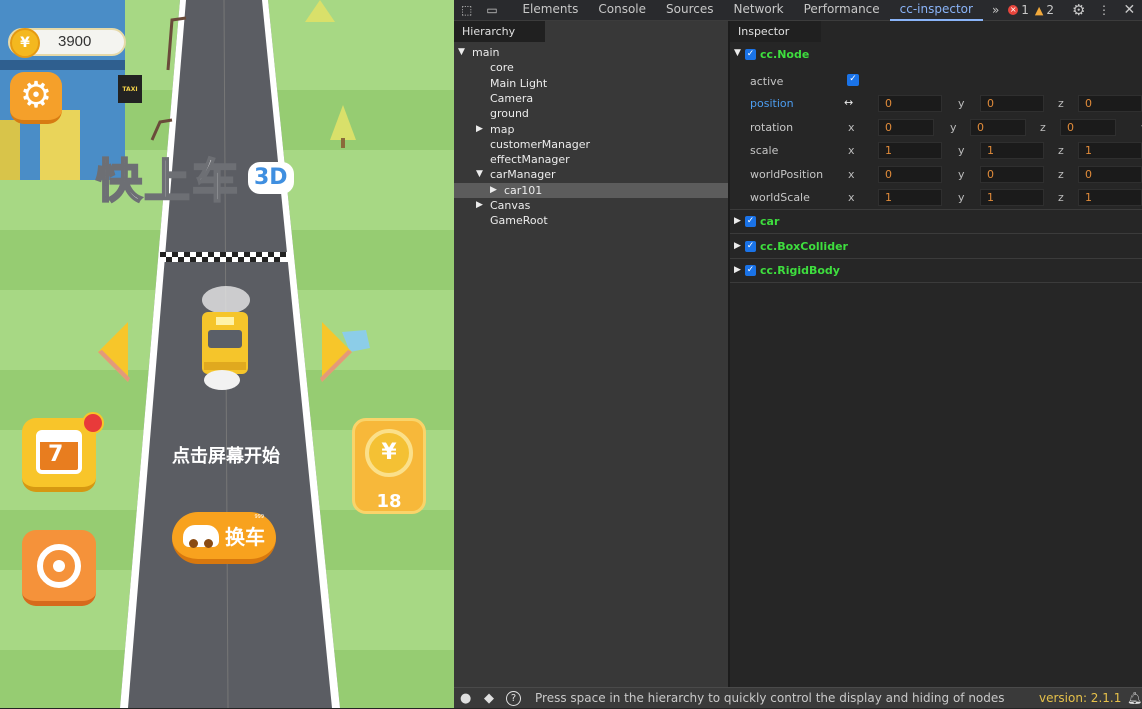 This screenshot has width=1142, height=709. Describe the element at coordinates (1078, 10) in the screenshot. I see `settings-gear-icon: ⚙` at that location.